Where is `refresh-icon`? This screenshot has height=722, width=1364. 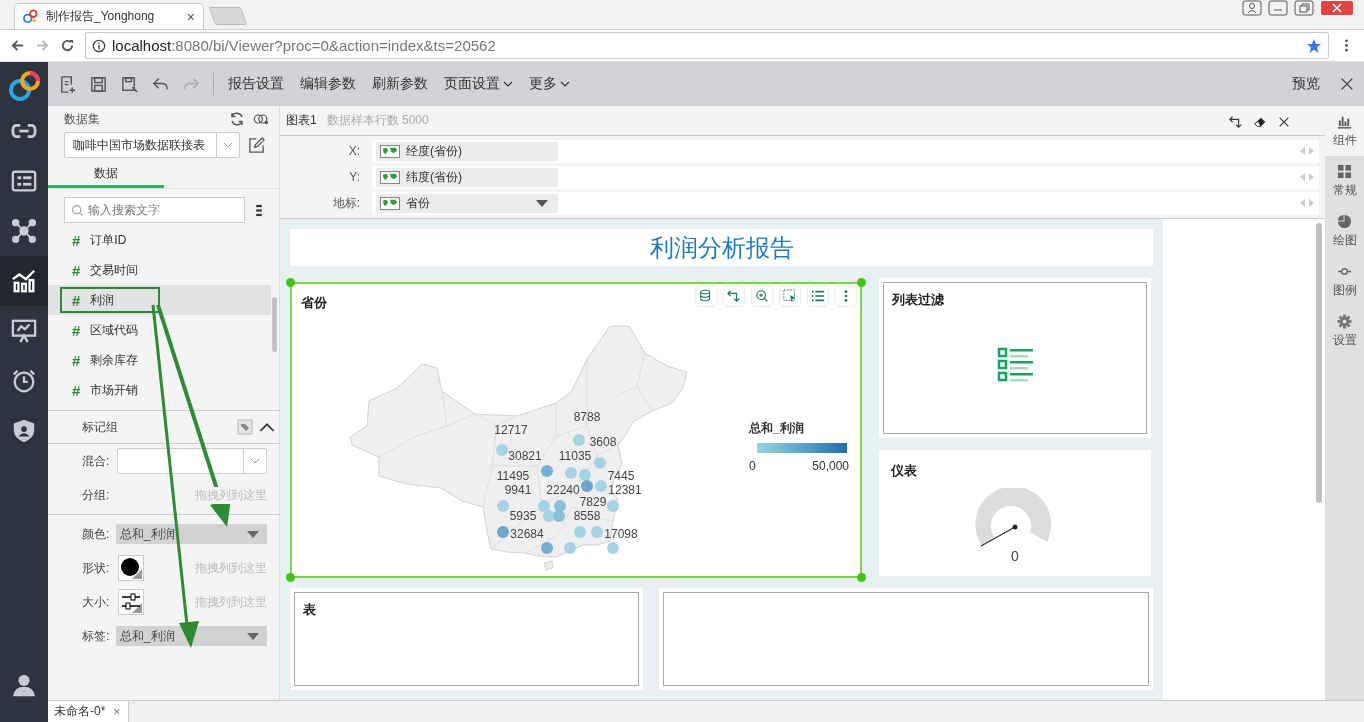
refresh-icon is located at coordinates (237, 119).